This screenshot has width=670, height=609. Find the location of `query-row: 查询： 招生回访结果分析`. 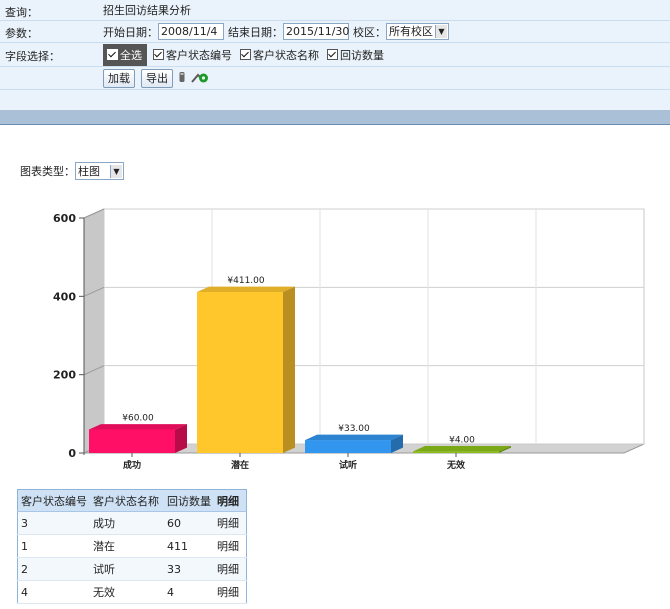

query-row: 查询： 招生回访结果分析 is located at coordinates (335, 10).